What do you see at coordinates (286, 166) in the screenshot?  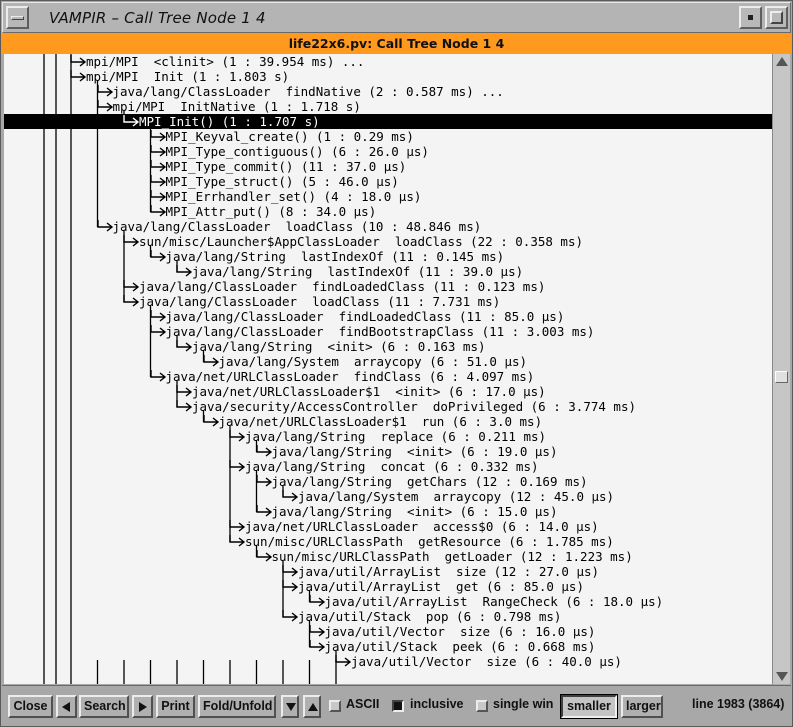 I see `call-tree-label: MPI_Type_commit() (11 : 37.0 µs)` at bounding box center [286, 166].